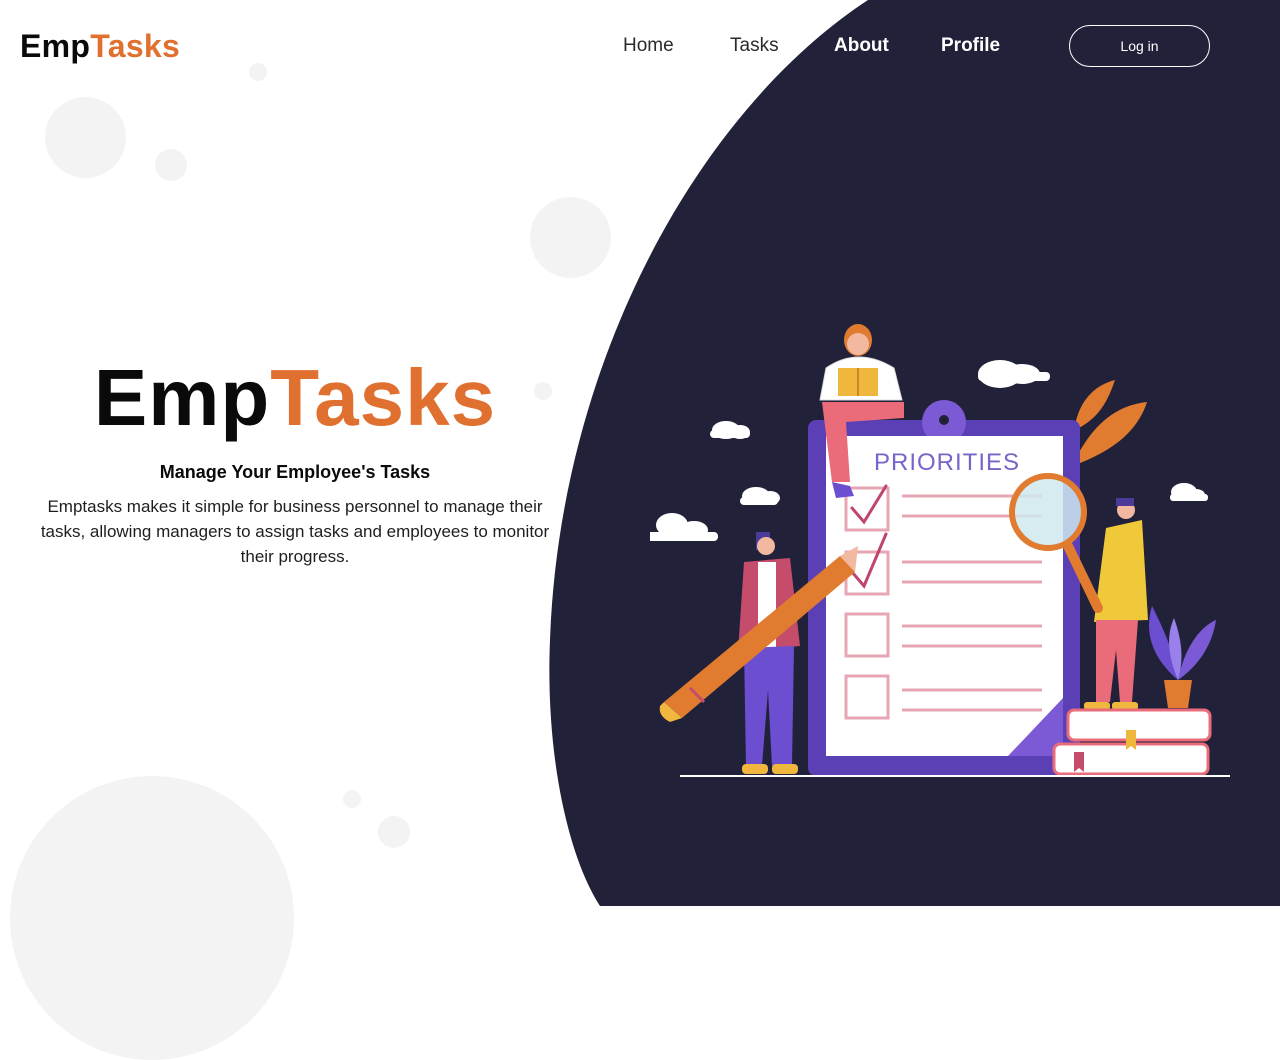 The image size is (1280, 1060). I want to click on logo-text-tasks: Tasks, so click(135, 46).